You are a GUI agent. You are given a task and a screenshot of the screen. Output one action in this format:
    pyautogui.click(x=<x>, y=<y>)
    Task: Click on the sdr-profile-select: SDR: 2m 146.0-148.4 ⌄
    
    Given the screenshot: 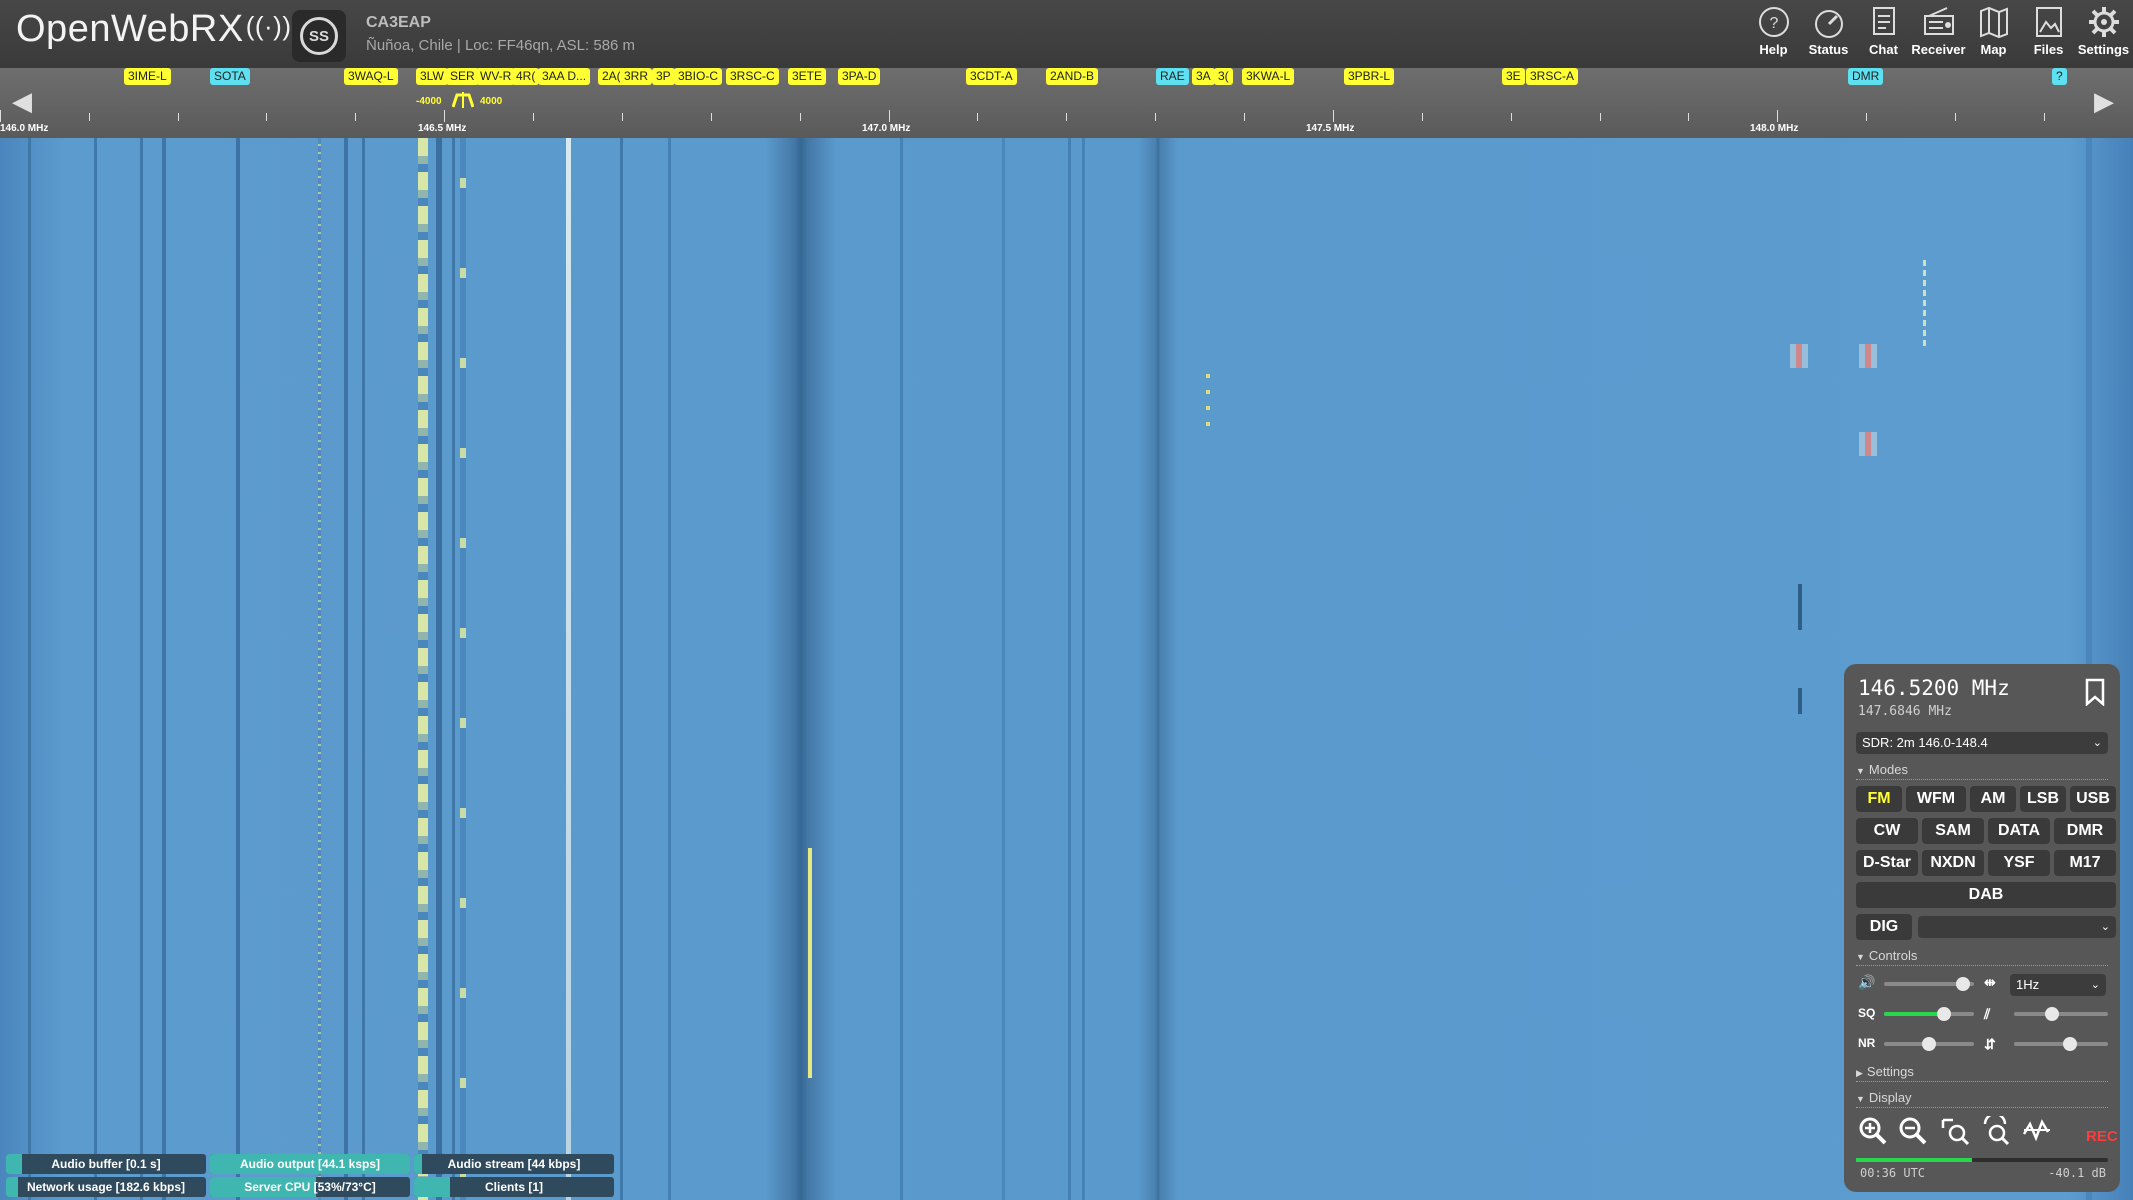 What is the action you would take?
    pyautogui.click(x=1982, y=743)
    